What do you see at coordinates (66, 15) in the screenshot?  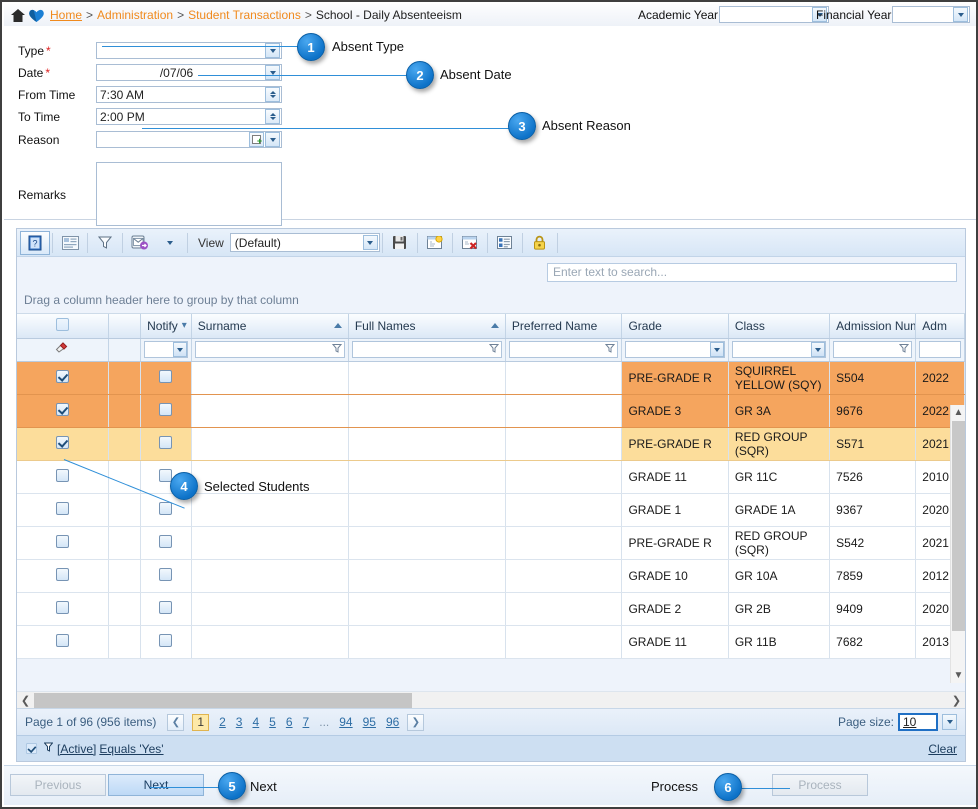 I see `breadcrumb-home-link: Home` at bounding box center [66, 15].